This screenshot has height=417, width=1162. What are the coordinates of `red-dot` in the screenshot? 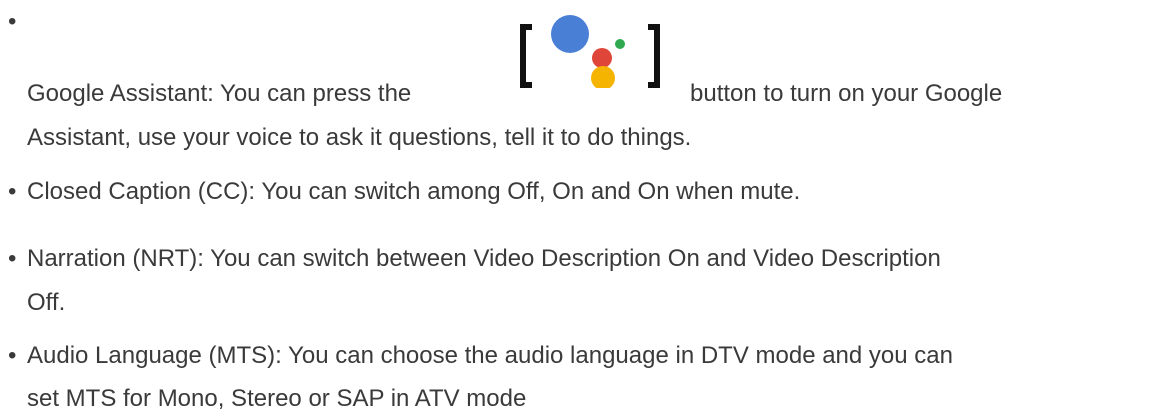 It's located at (602, 58).